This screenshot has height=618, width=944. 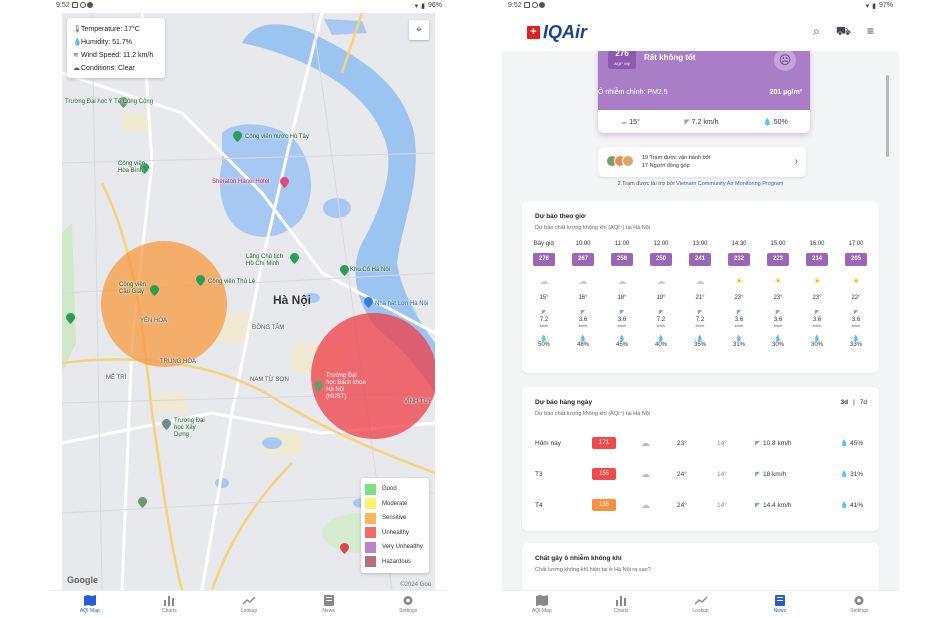 I want to click on hospital-pin-icon, so click(x=344, y=548).